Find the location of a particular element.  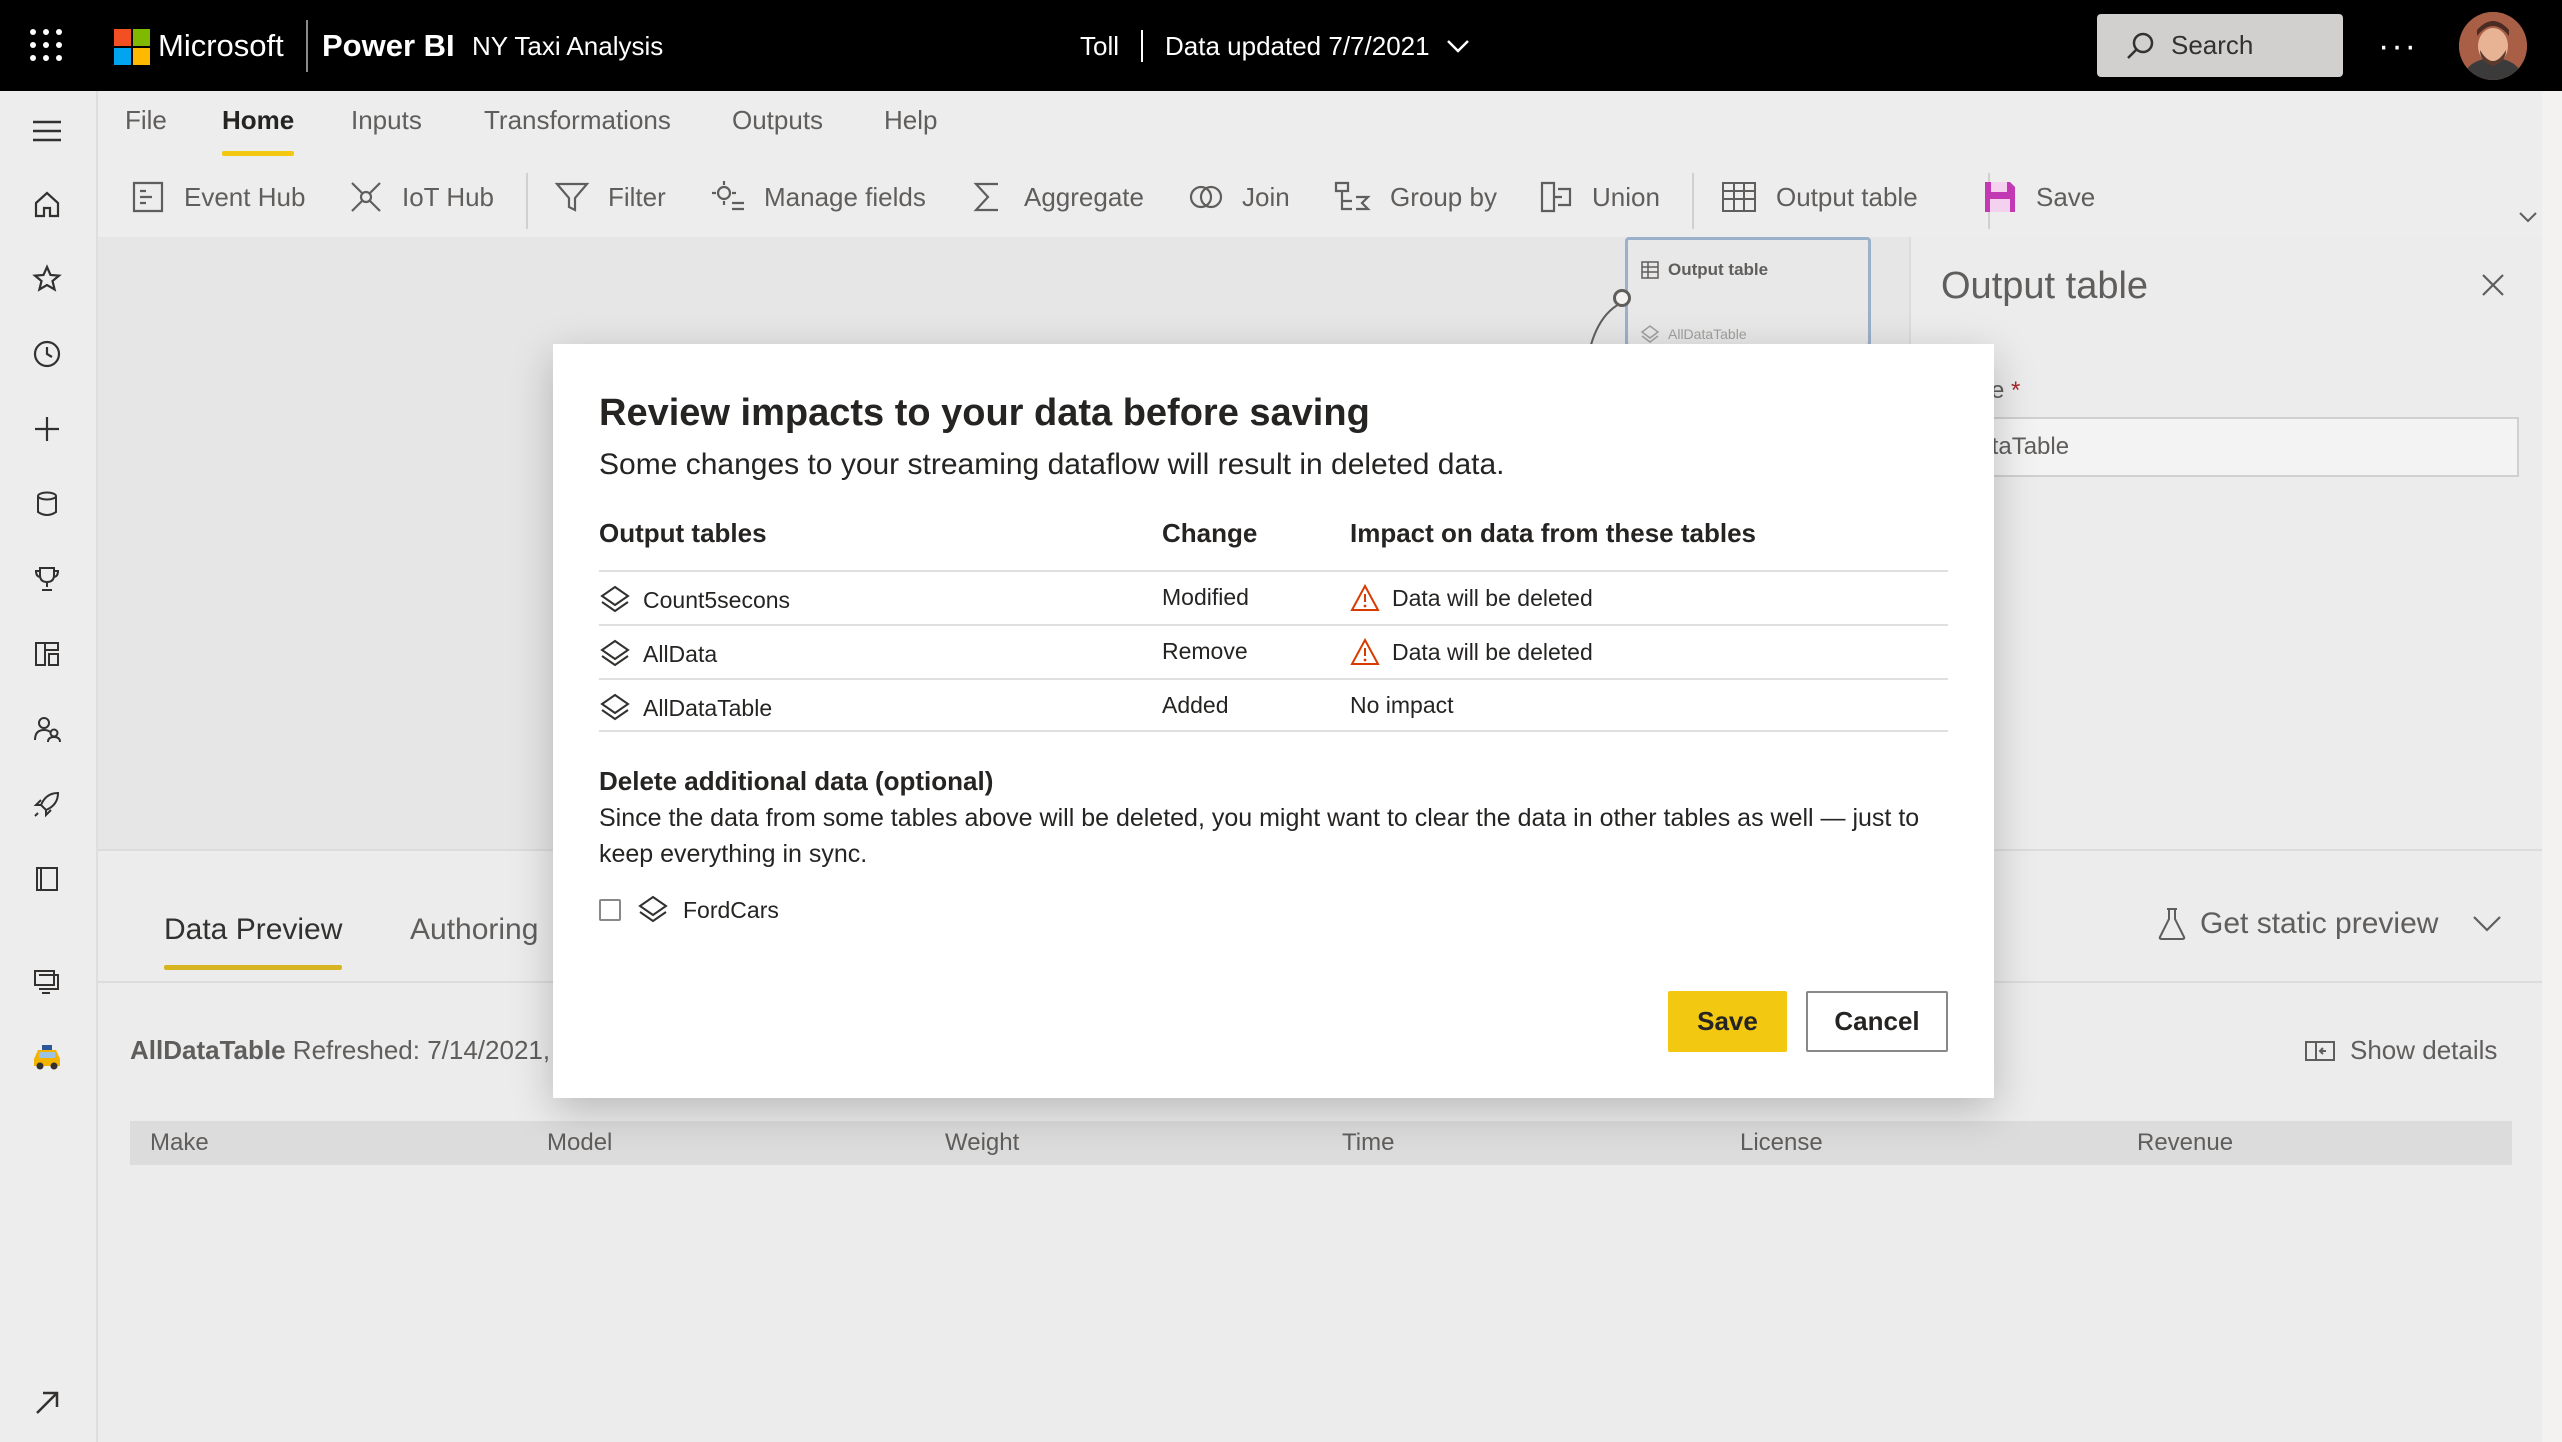

impact-row: AllDataTable Added No impact is located at coordinates (1273, 705).